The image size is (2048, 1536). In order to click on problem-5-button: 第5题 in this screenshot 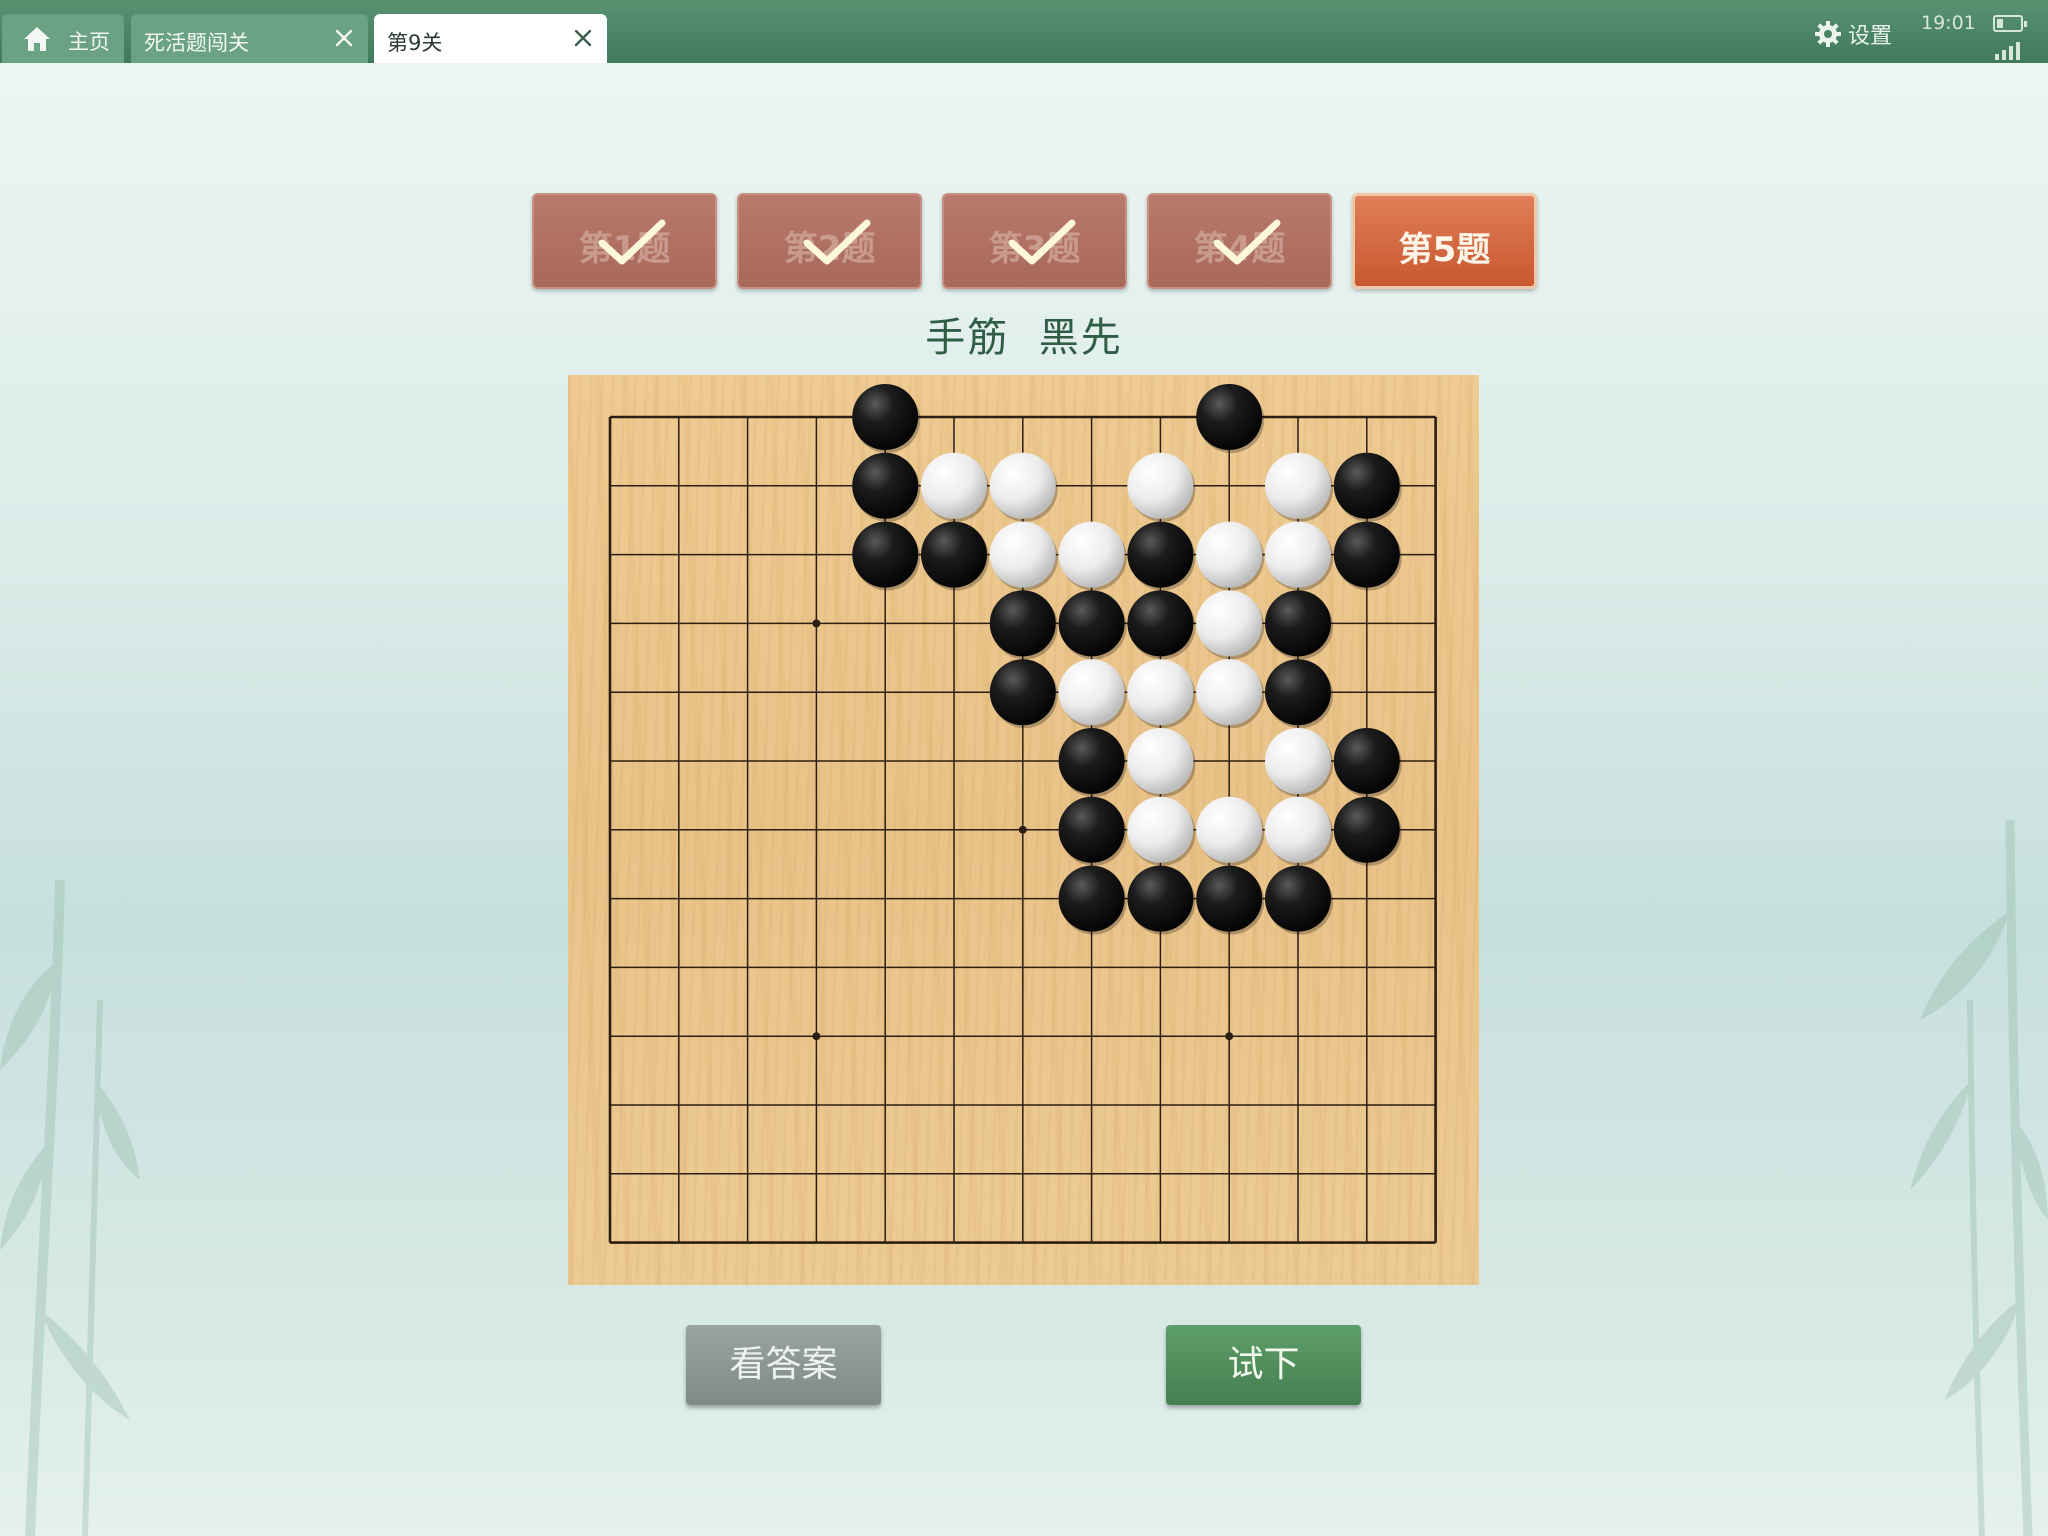, I will do `click(1444, 241)`.